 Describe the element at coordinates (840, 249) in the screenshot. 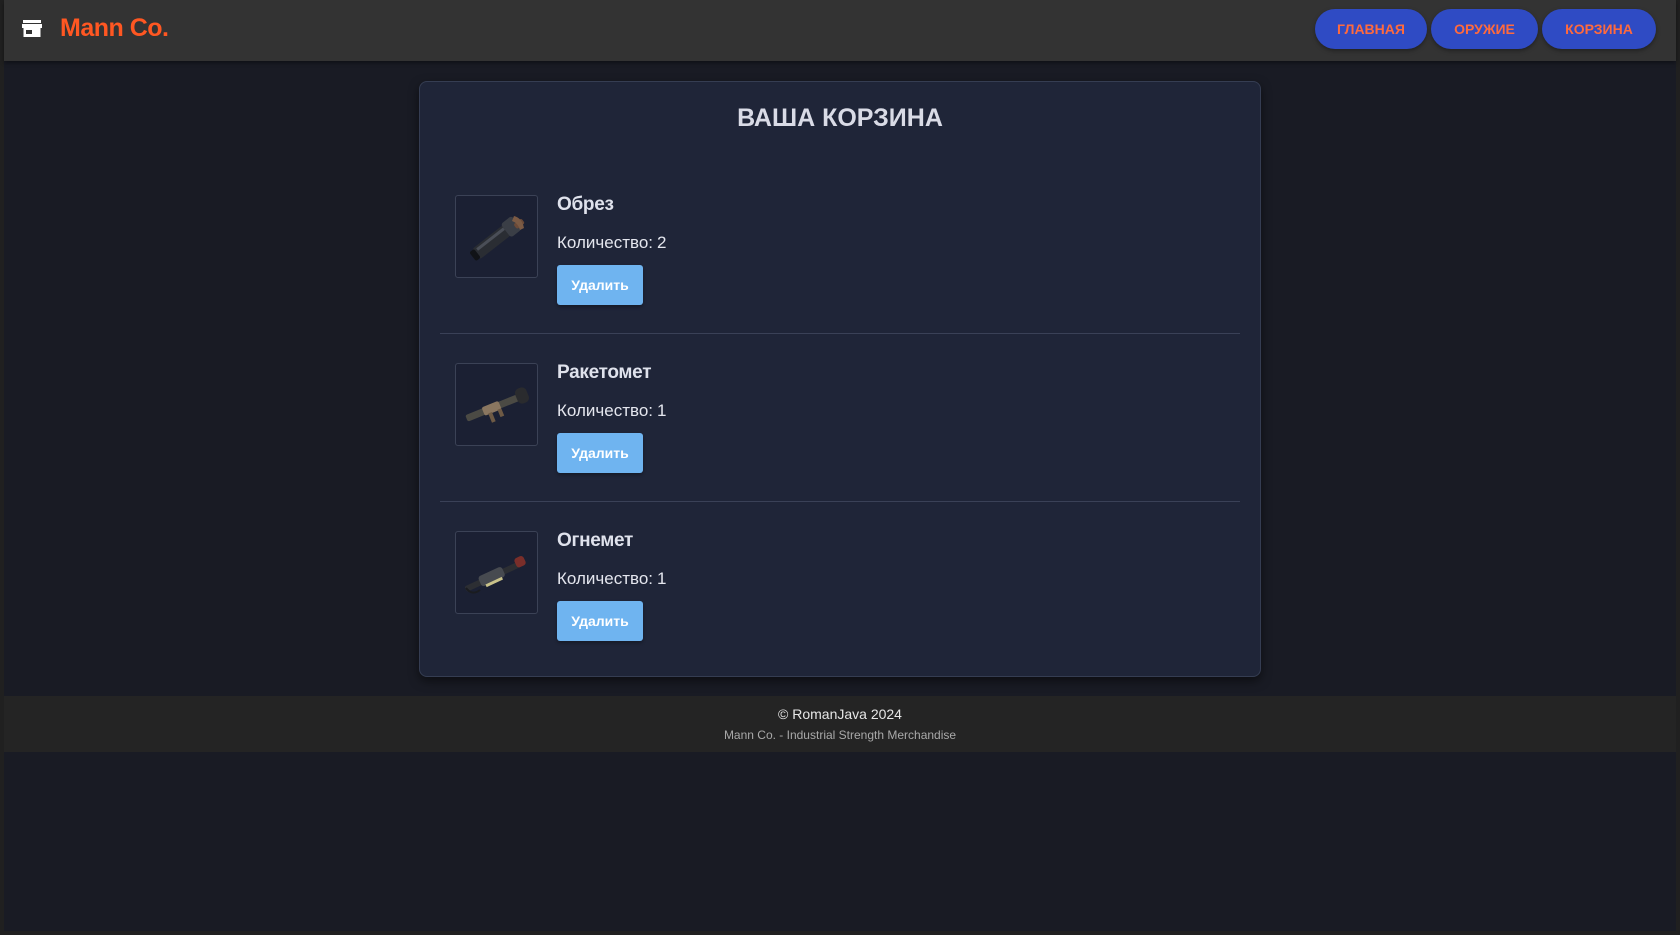

I see `cart-item: Обрез Количество: 2 Удалить` at that location.